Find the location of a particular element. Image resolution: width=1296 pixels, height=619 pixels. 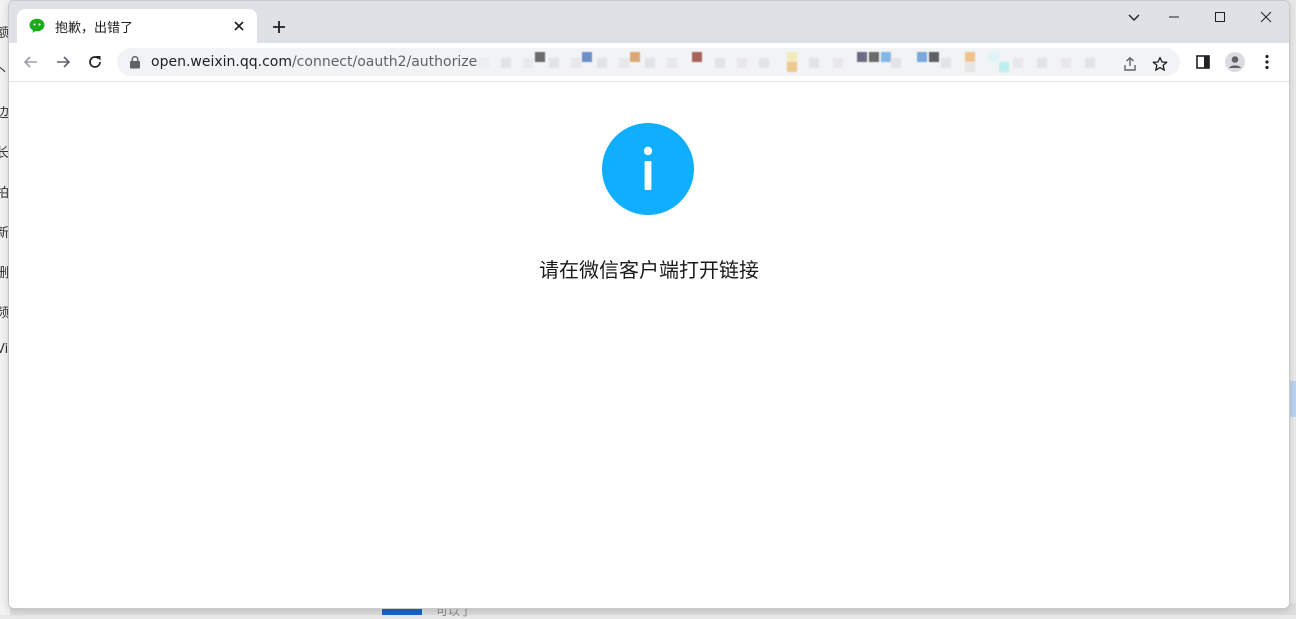

plus-icon is located at coordinates (279, 27).